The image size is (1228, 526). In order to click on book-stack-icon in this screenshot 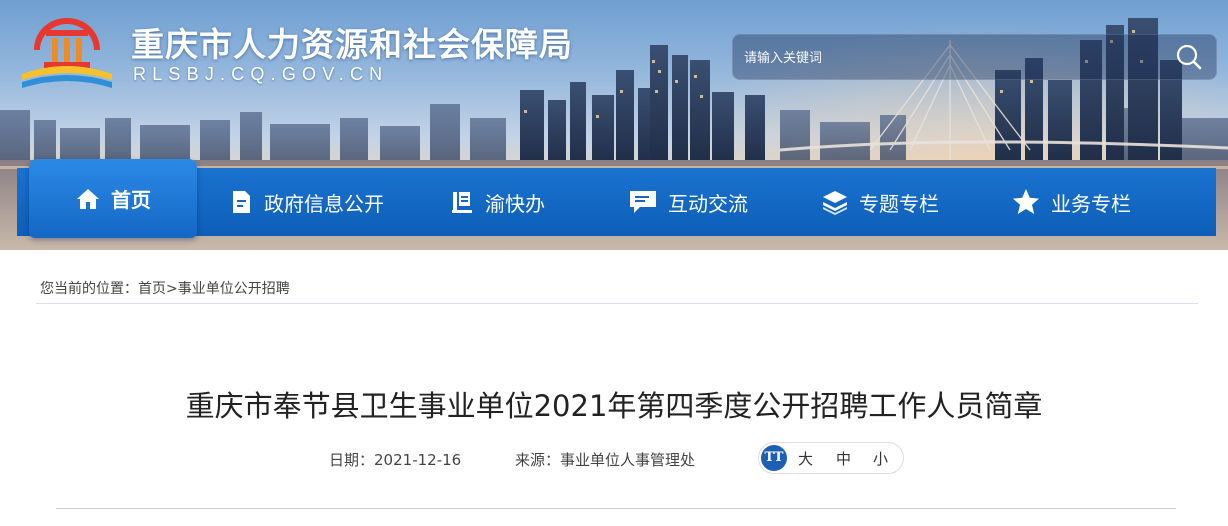, I will do `click(462, 202)`.